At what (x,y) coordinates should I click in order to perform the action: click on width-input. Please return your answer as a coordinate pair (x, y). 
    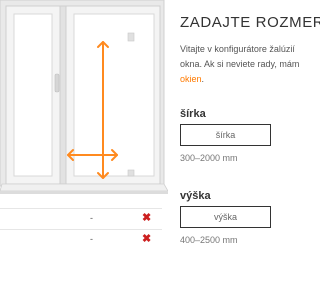
    Looking at the image, I should click on (225, 135).